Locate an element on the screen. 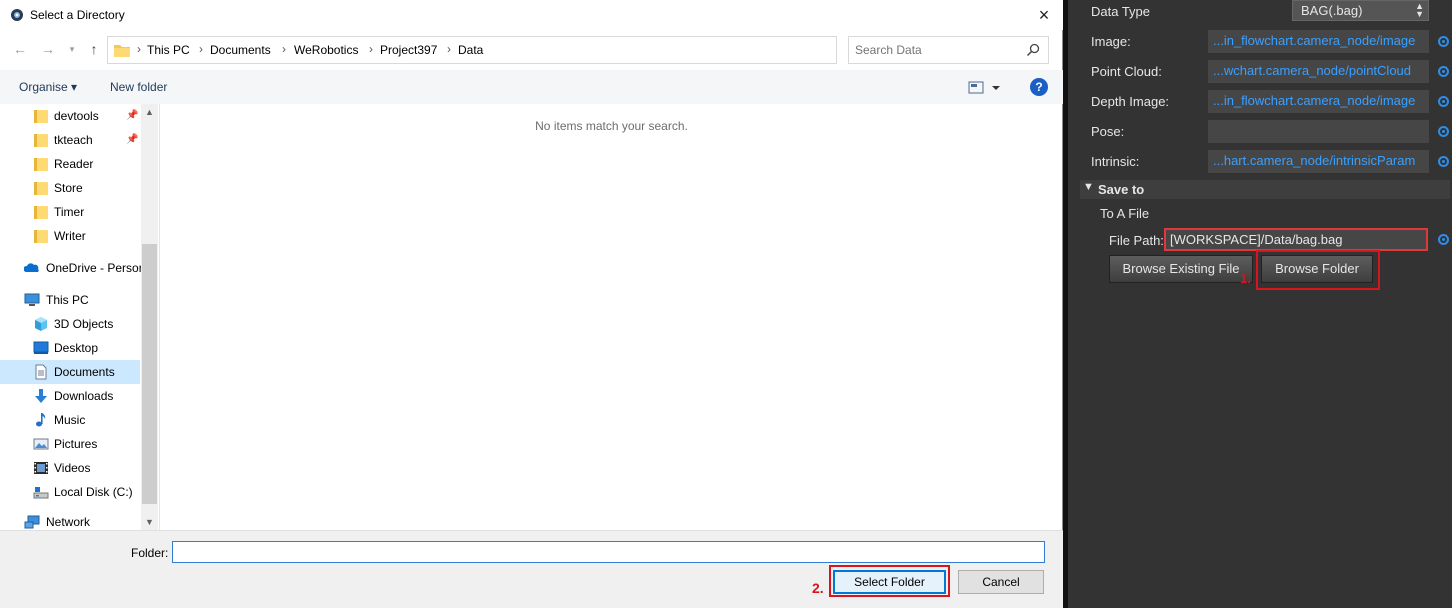 This screenshot has width=1452, height=608. search-input is located at coordinates (937, 50).